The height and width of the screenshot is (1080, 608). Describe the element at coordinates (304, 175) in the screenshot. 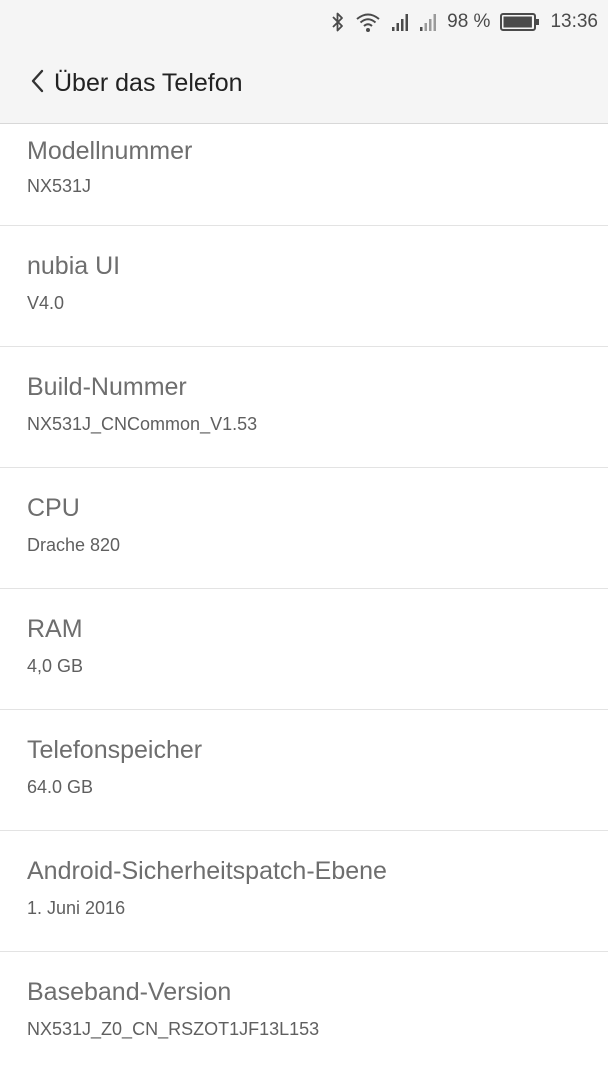

I see `list-item-model-number: Modellnummer NX531J` at that location.